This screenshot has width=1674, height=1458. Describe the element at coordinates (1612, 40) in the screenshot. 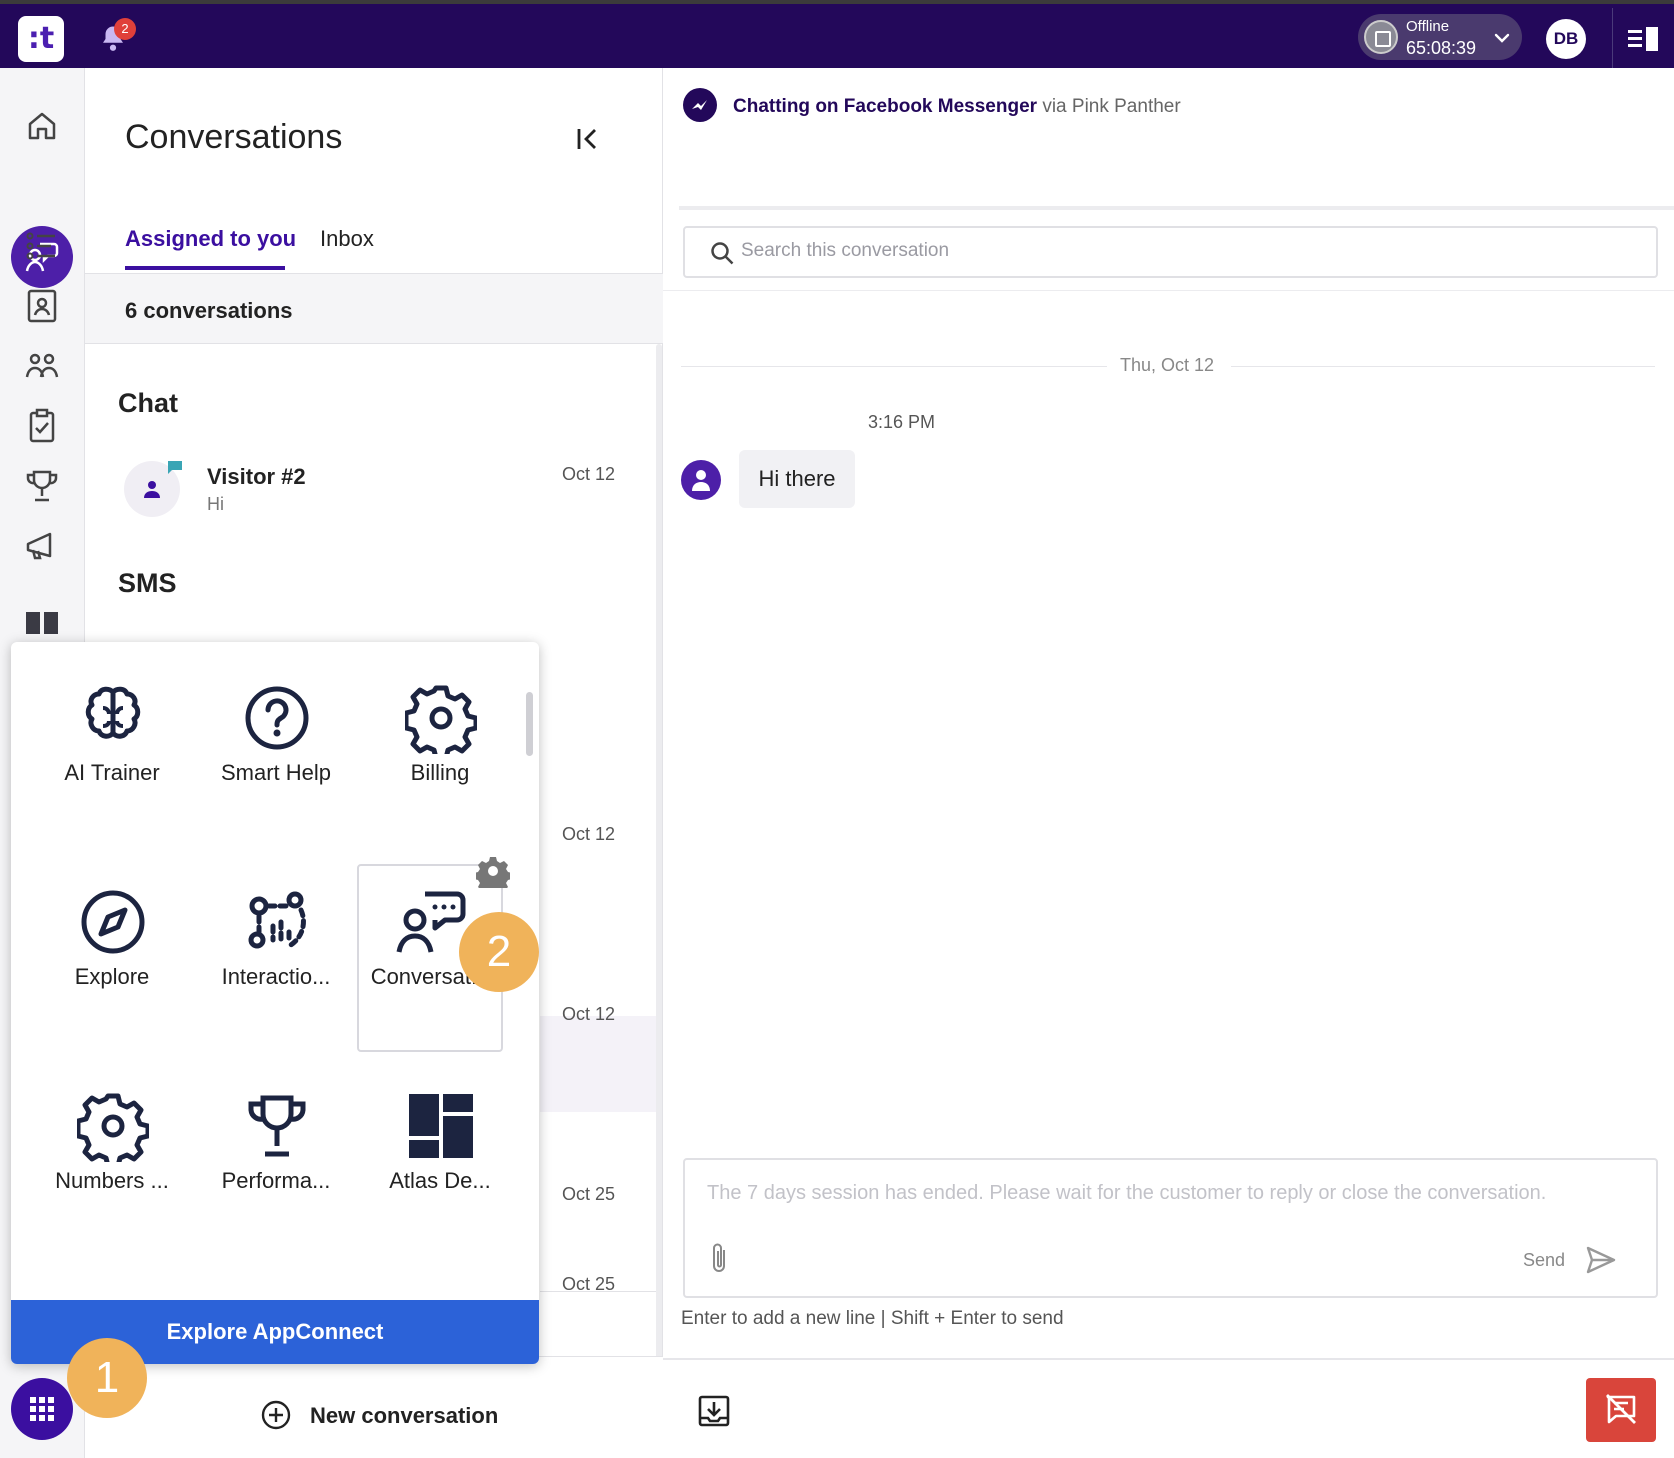

I see `top-divider` at that location.